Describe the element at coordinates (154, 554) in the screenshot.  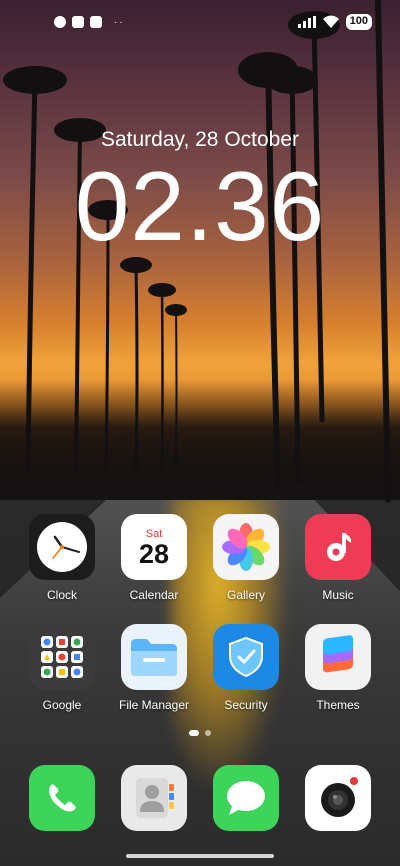
I see `calendar-date: 28` at that location.